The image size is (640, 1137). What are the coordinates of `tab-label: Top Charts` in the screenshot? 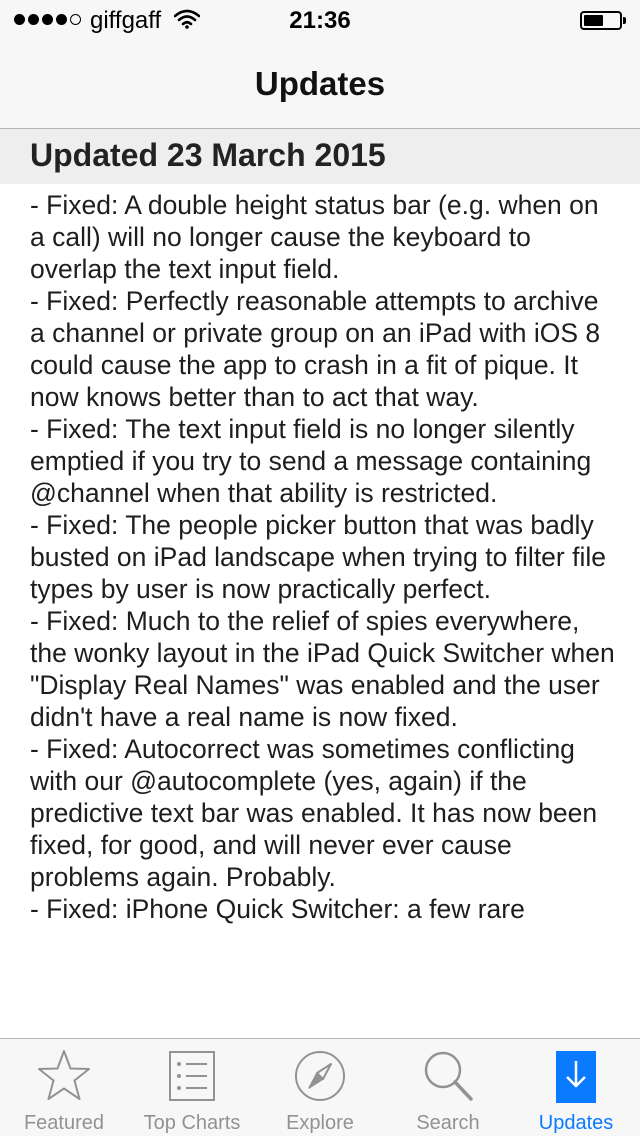 It's located at (192, 1123).